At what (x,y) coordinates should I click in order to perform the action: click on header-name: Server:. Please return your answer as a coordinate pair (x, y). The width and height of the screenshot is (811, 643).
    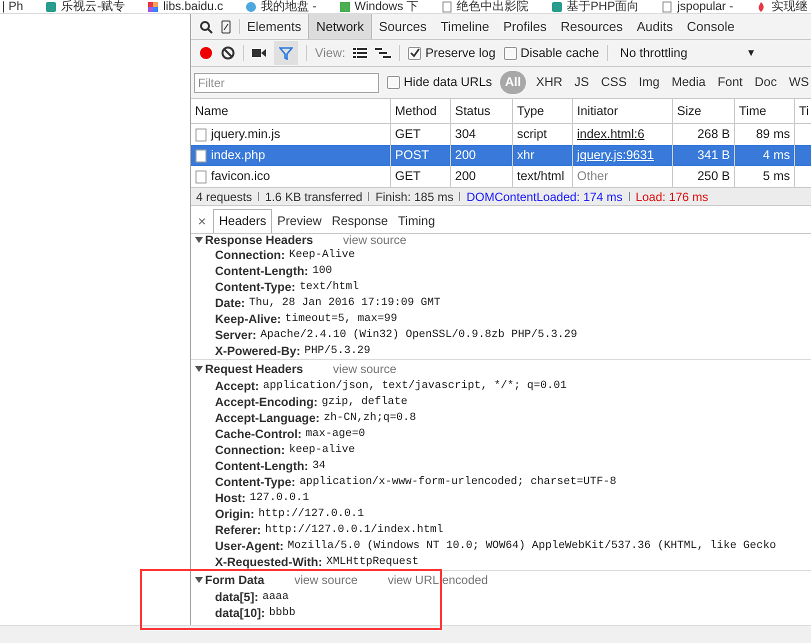
    Looking at the image, I should click on (235, 335).